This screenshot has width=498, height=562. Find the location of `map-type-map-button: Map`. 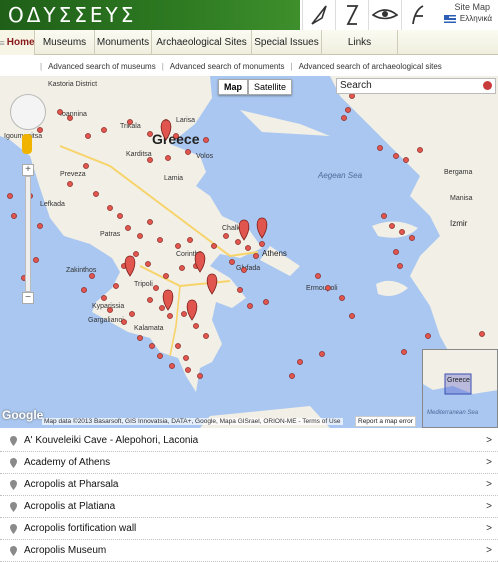

map-type-map-button: Map is located at coordinates (233, 87).